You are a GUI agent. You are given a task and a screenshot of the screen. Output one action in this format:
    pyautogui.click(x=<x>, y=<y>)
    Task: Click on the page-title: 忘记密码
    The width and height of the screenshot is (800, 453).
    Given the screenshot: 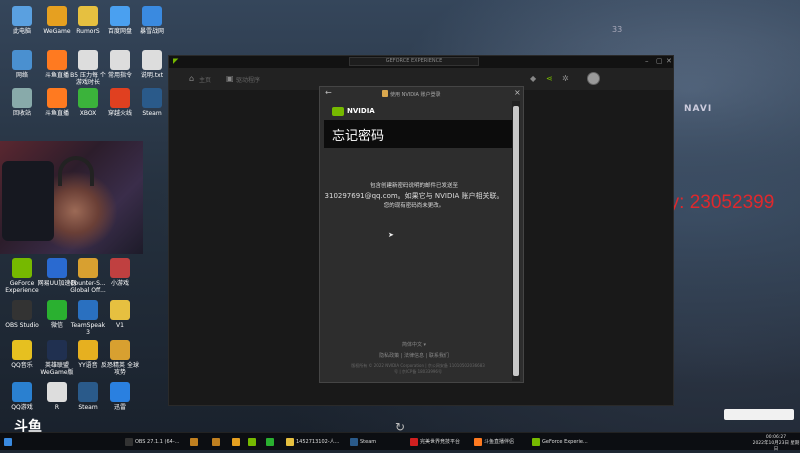 What is the action you would take?
    pyautogui.click(x=358, y=136)
    